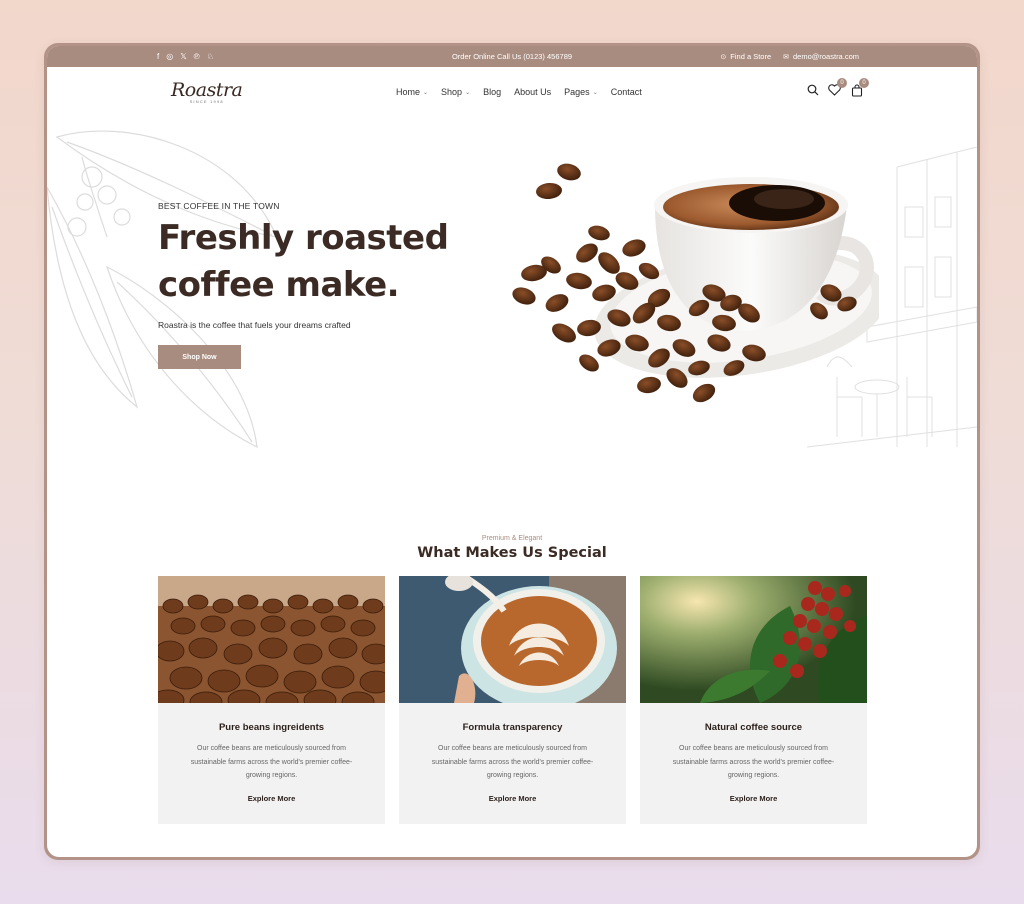 This screenshot has height=904, width=1024. I want to click on menu-label-about: About Us, so click(533, 92).